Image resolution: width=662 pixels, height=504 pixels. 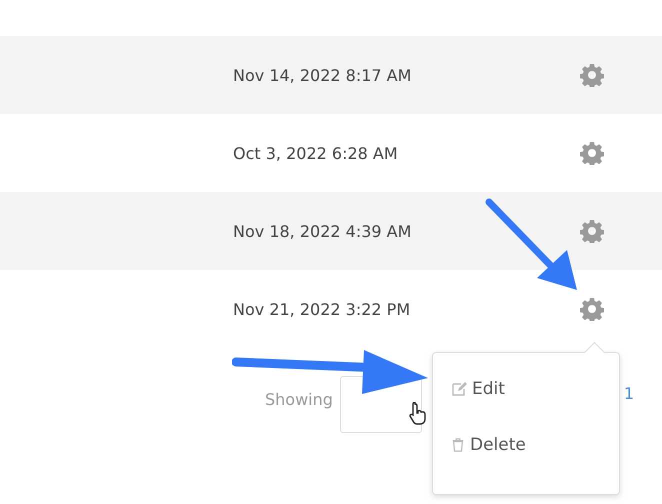 I want to click on date-text: Nov 18, 2022 4:39 AM, so click(x=322, y=231).